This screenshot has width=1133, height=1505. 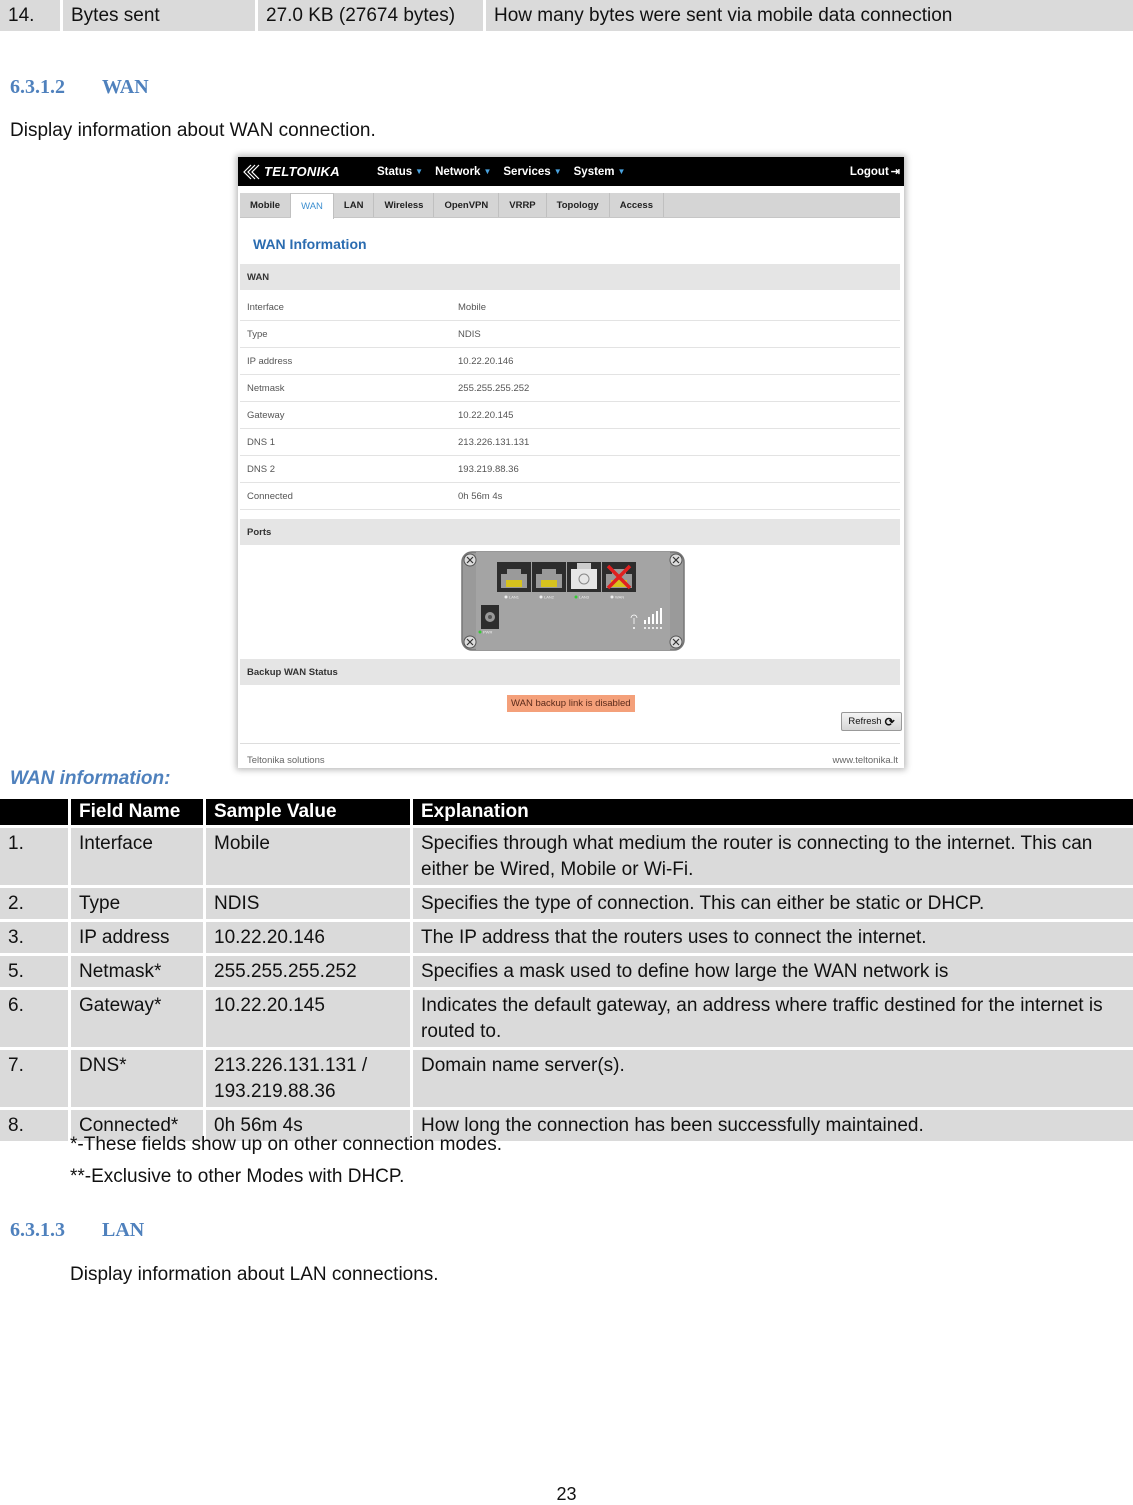 What do you see at coordinates (34, 971) in the screenshot?
I see `row-number: 5.` at bounding box center [34, 971].